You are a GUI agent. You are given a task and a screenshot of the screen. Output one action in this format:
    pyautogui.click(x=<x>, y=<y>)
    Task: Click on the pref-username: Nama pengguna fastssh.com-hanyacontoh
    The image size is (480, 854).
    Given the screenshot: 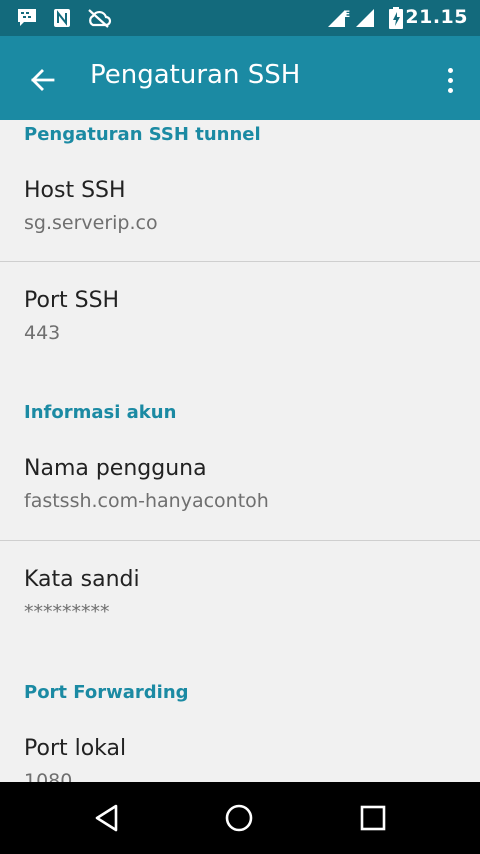 What is the action you would take?
    pyautogui.click(x=240, y=488)
    